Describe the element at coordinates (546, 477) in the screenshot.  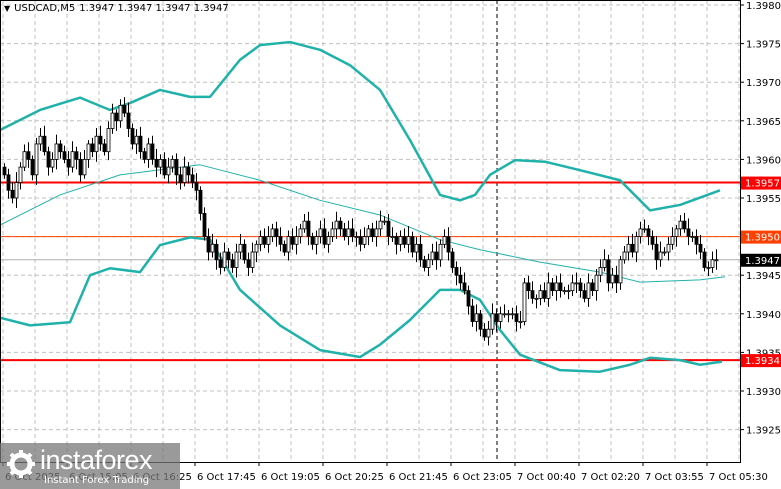
I see `x-tick-label: 7 Oct 00:40` at that location.